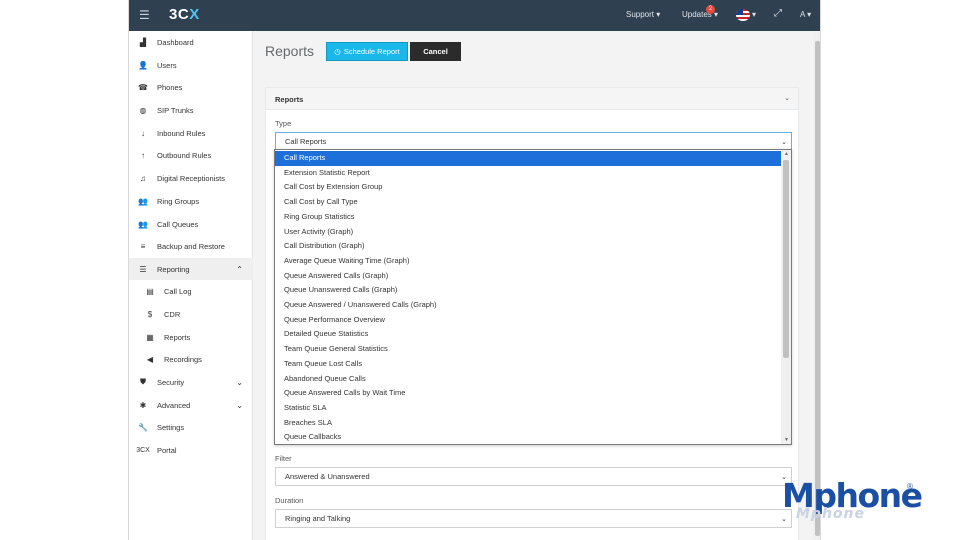  What do you see at coordinates (529, 217) in the screenshot?
I see `dropdown-option: Ring Group Statistics` at bounding box center [529, 217].